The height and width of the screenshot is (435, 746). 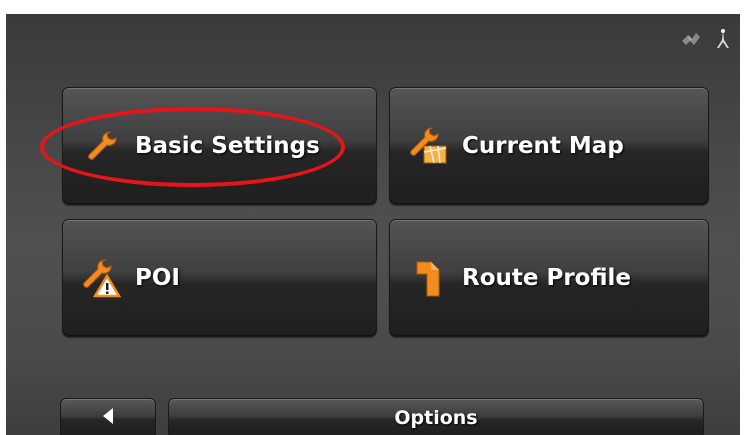 I want to click on route-arrow-icon, so click(x=428, y=278).